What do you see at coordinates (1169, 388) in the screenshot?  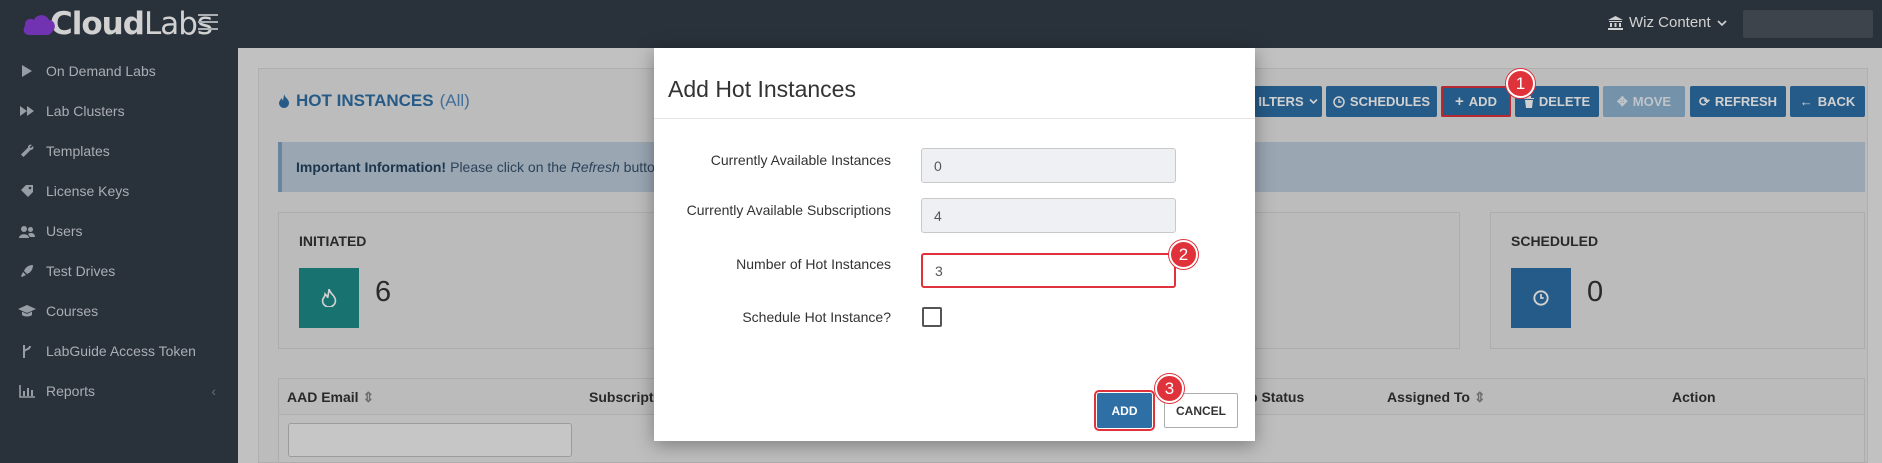 I see `step-marker-3: 3` at bounding box center [1169, 388].